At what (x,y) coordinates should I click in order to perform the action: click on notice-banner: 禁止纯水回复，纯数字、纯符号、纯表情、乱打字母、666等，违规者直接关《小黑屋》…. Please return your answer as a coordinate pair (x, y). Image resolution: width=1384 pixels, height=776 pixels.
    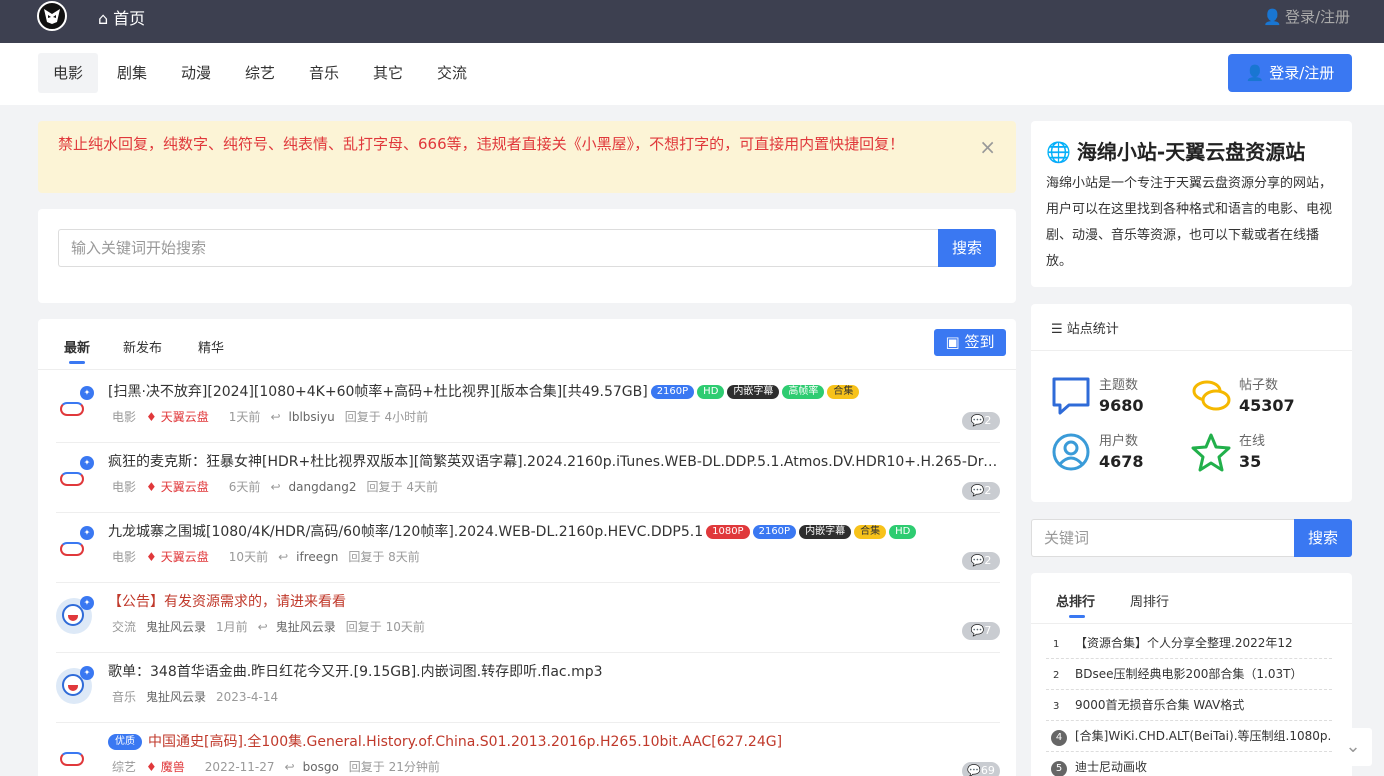
    Looking at the image, I should click on (527, 157).